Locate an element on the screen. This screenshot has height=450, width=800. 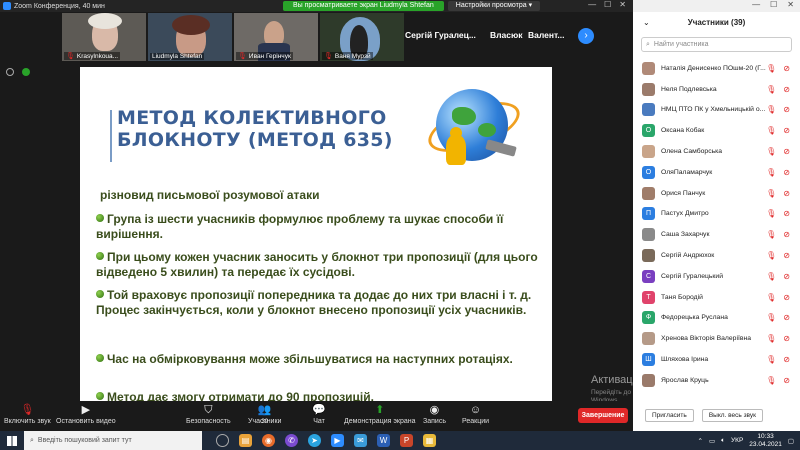
participant-row: Орися Панчук 🎙︎ ⊘ is located at coordinates (716, 193).